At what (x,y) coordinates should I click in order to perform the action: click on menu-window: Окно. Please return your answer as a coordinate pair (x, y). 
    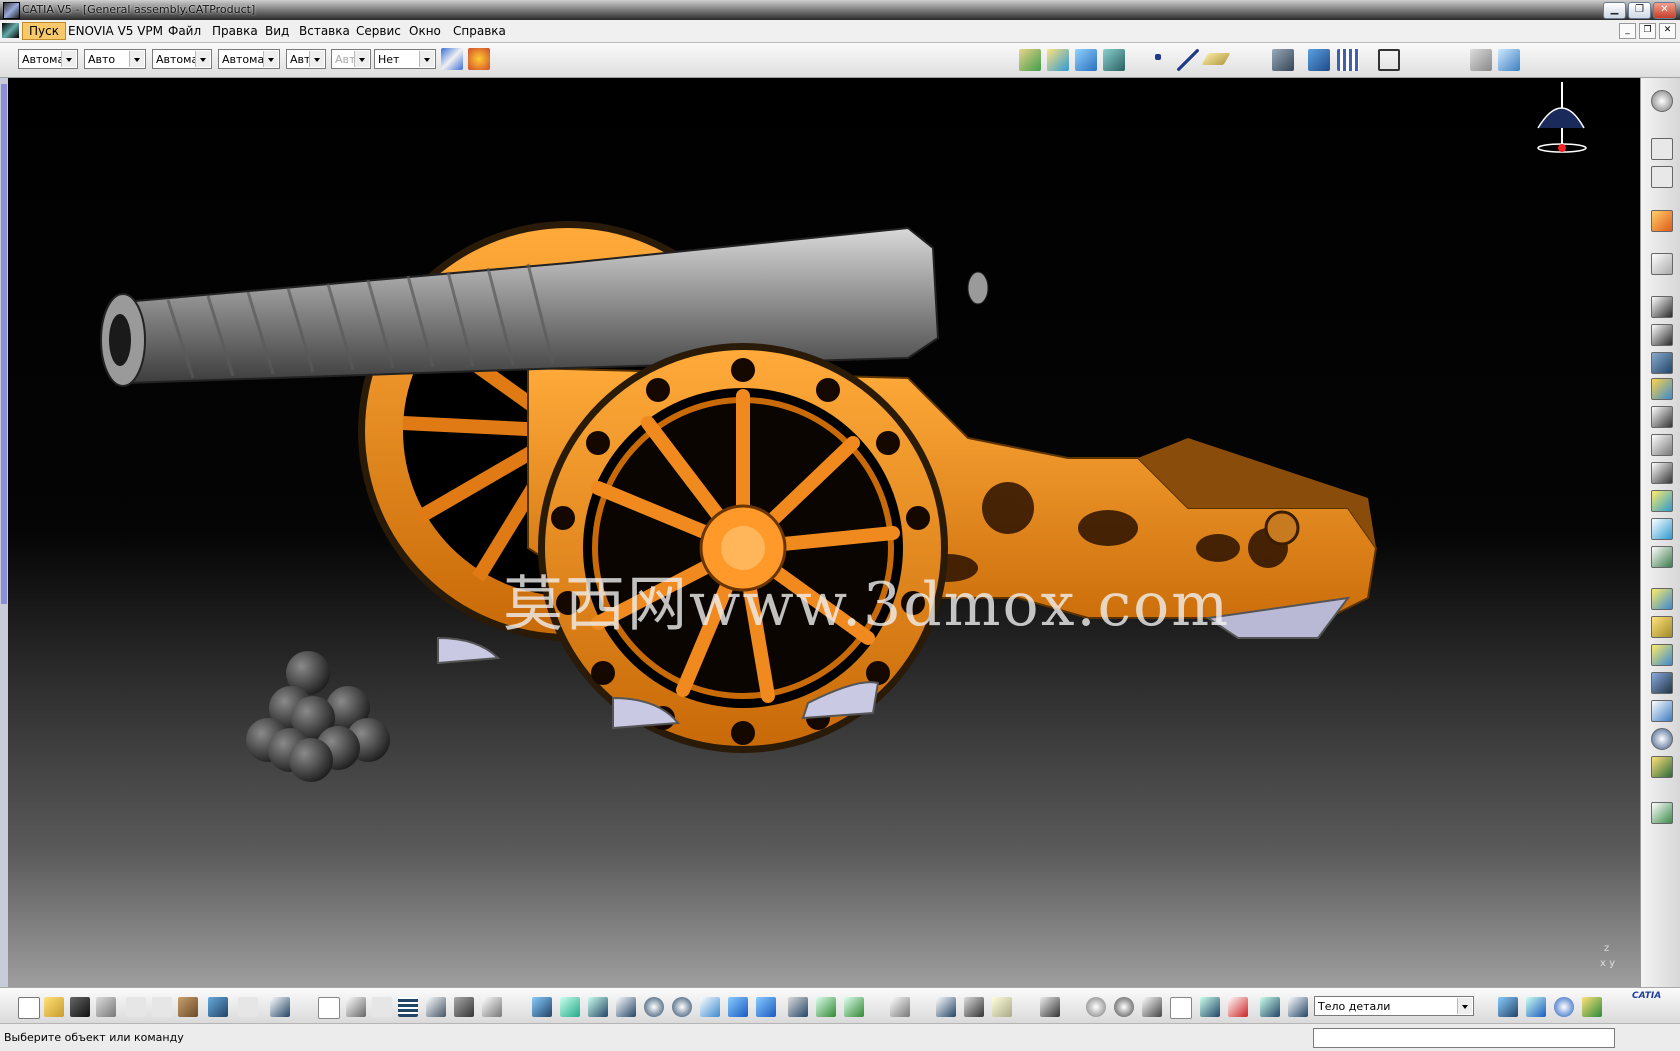
    Looking at the image, I should click on (425, 31).